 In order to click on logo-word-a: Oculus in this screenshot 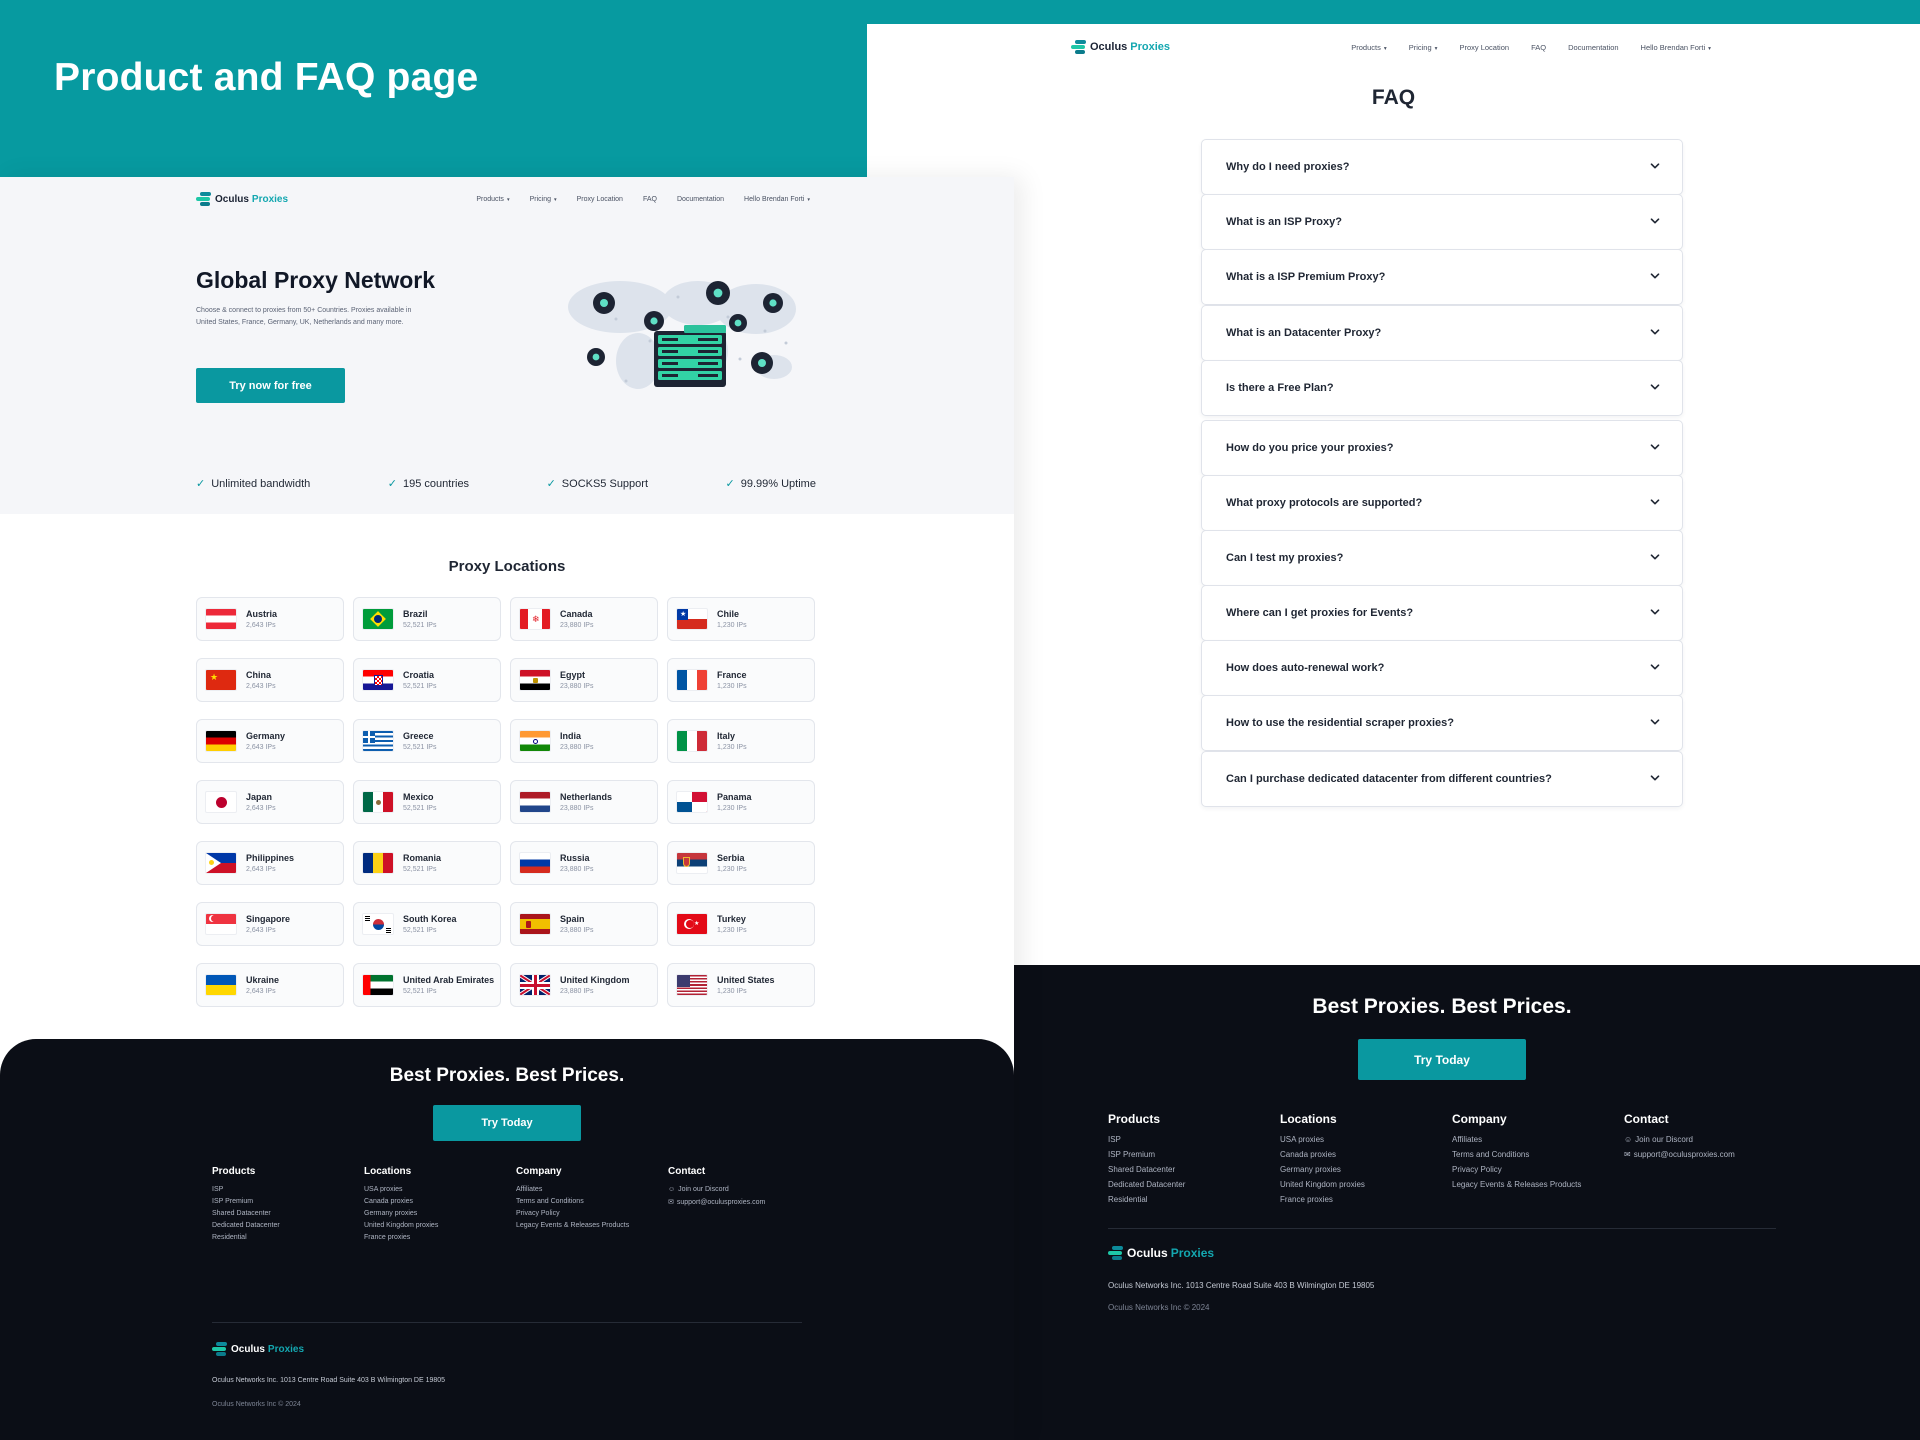, I will do `click(248, 1349)`.